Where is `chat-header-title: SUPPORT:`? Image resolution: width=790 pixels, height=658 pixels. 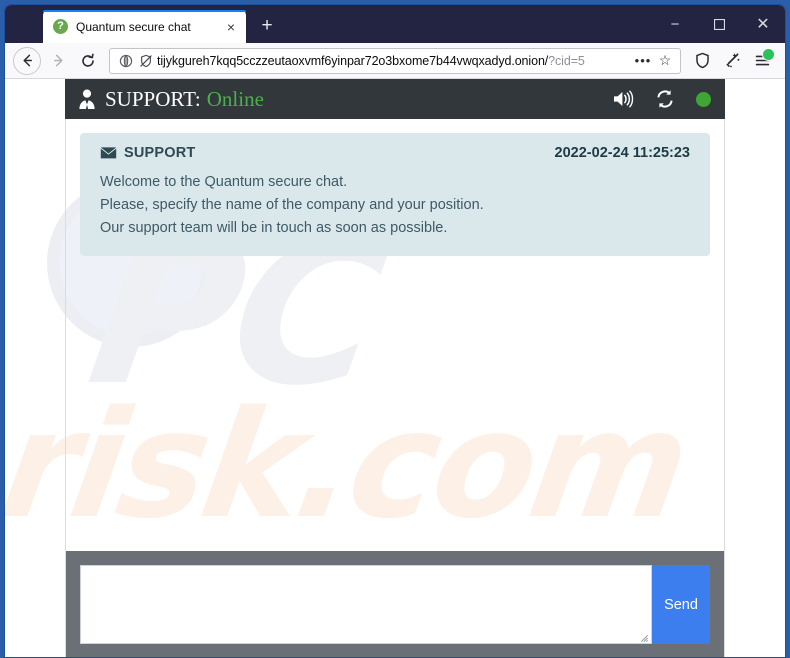
chat-header-title: SUPPORT: is located at coordinates (153, 98).